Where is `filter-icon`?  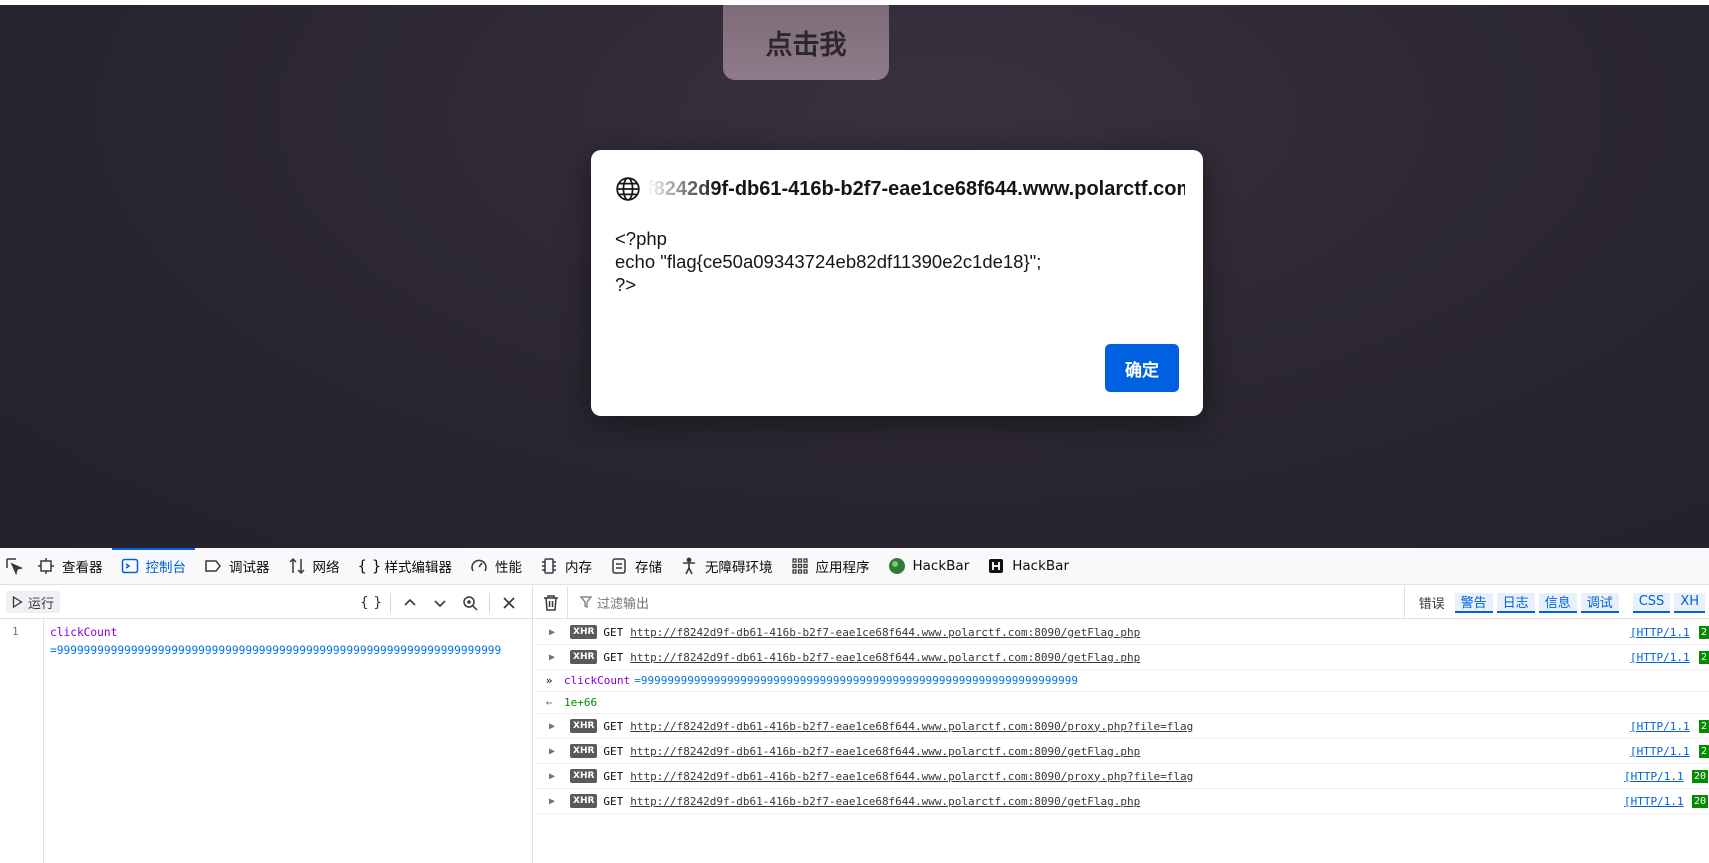
filter-icon is located at coordinates (586, 602).